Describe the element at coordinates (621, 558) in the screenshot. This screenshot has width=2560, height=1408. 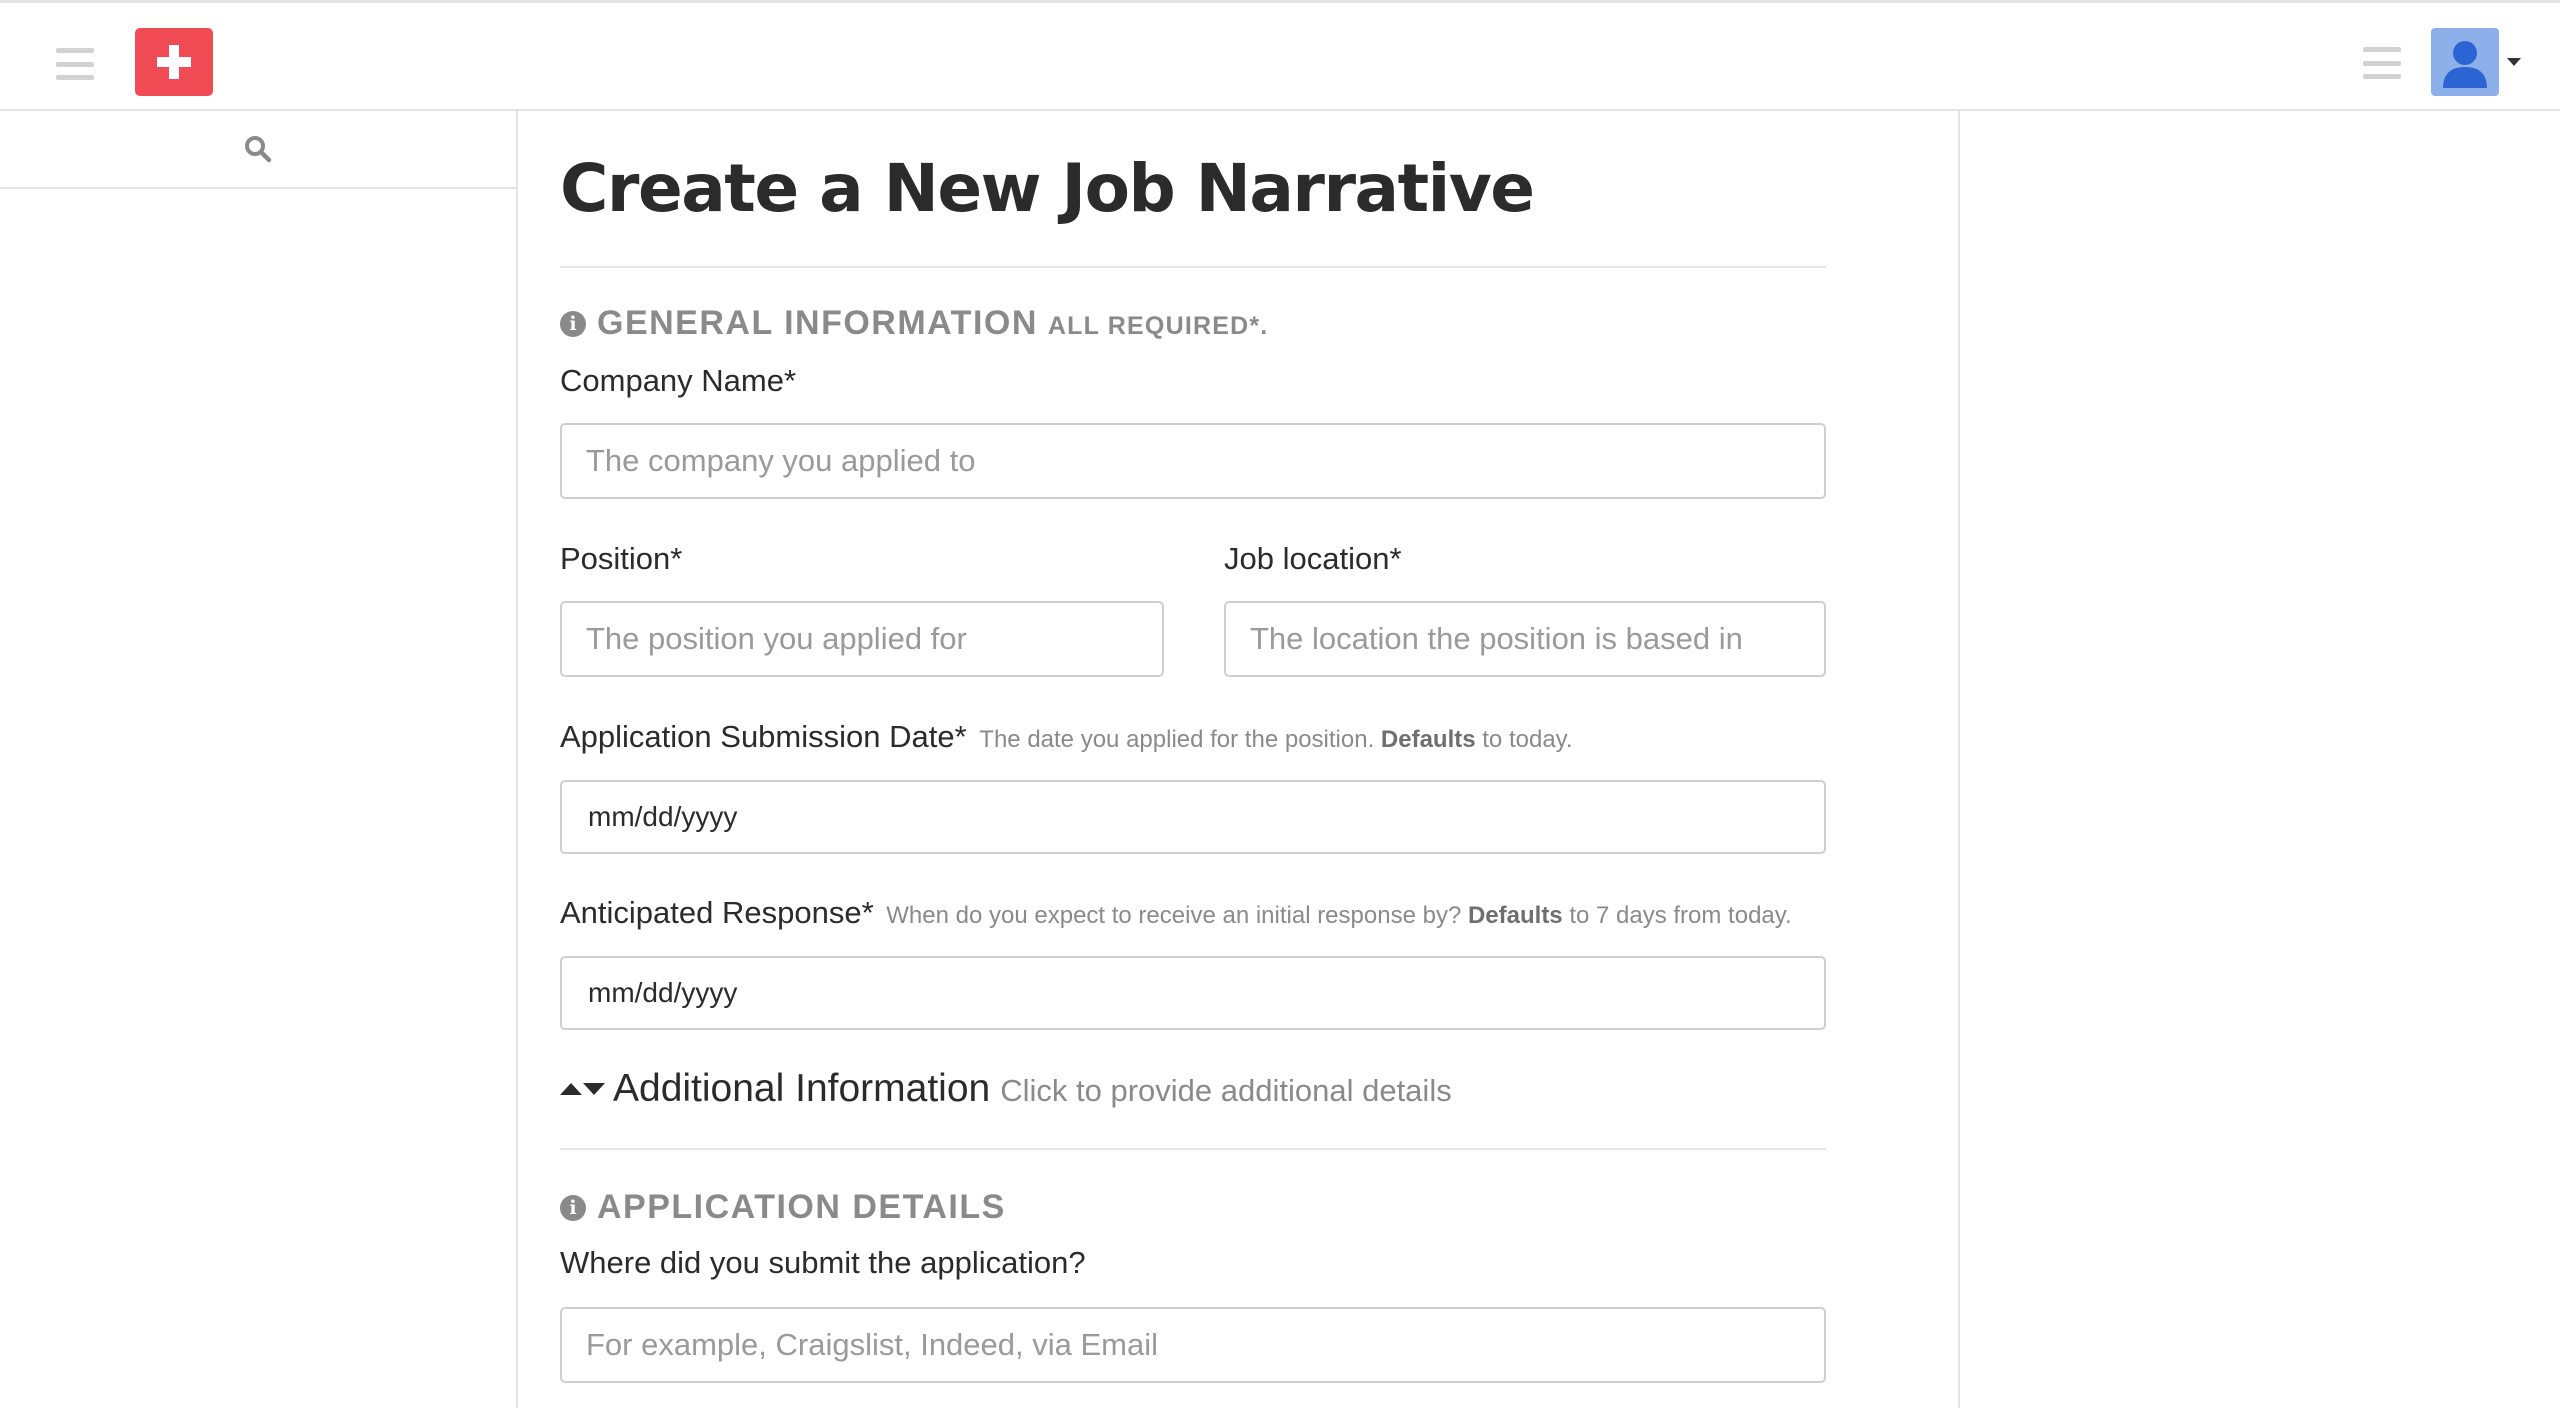
I see `position-label: Position*` at that location.